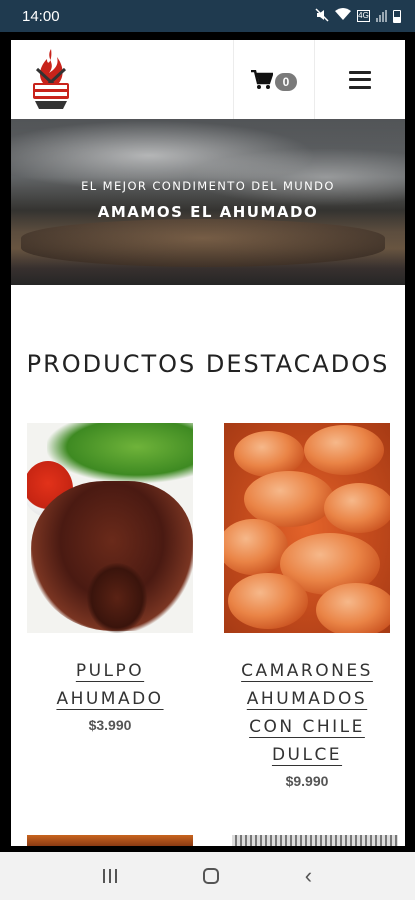 The image size is (415, 900). I want to click on featured-products-title: PRODUCTOS DESTACADOS, so click(208, 364).